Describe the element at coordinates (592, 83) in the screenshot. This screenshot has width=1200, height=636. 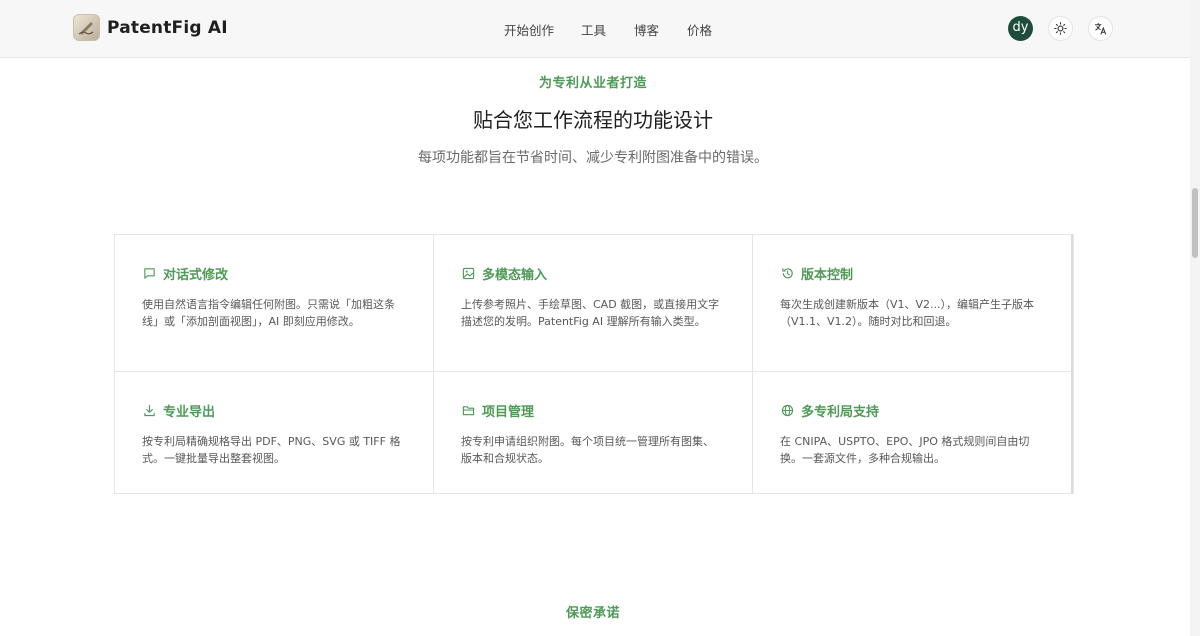
I see `section-eyebrow: 为专利从业者打造` at that location.